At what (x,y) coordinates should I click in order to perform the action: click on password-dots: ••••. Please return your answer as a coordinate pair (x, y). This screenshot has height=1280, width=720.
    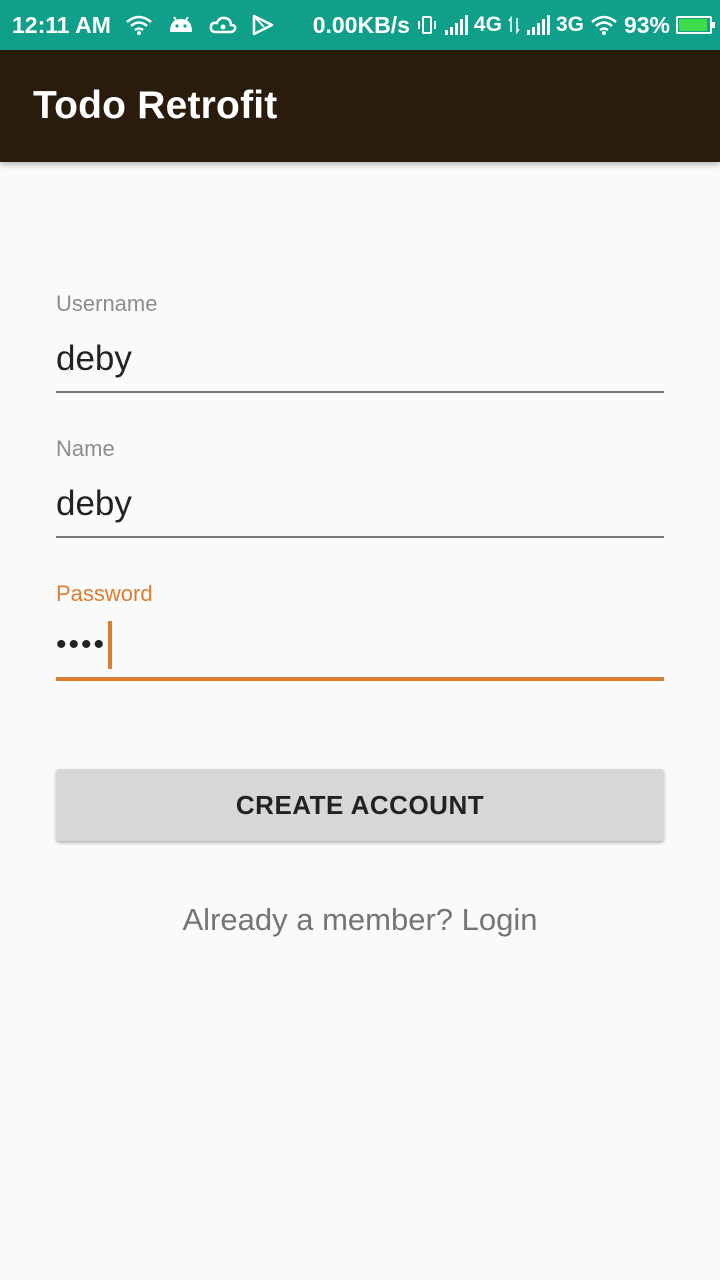
    Looking at the image, I should click on (81, 644).